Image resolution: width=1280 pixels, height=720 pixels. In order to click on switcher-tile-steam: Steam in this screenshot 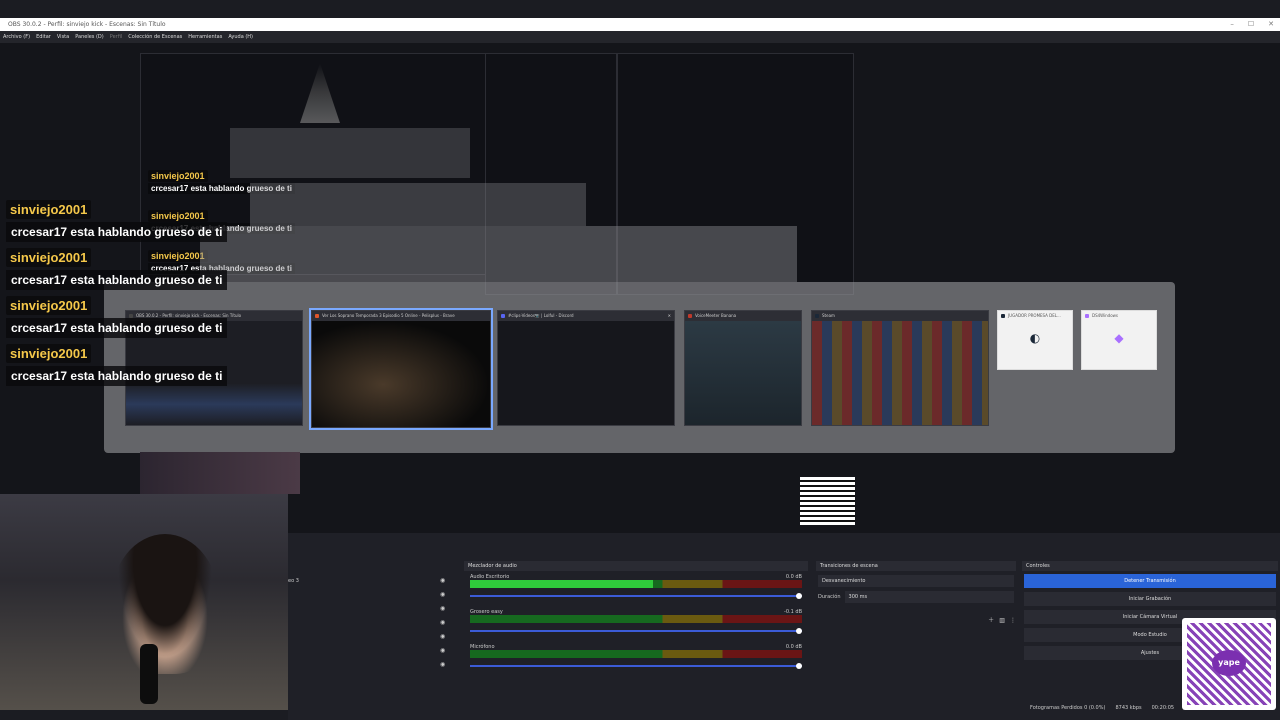, I will do `click(900, 368)`.